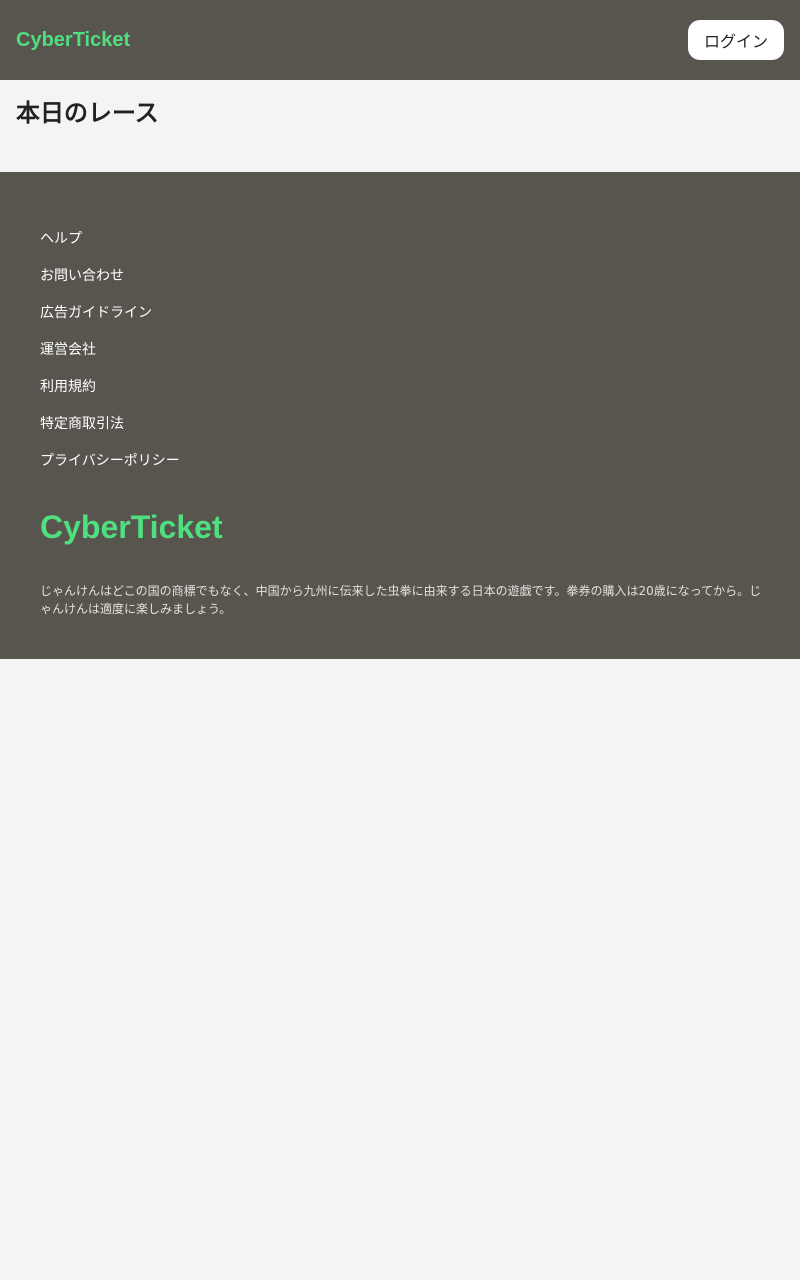  What do you see at coordinates (87, 113) in the screenshot?
I see `page-title: 本日のレース` at bounding box center [87, 113].